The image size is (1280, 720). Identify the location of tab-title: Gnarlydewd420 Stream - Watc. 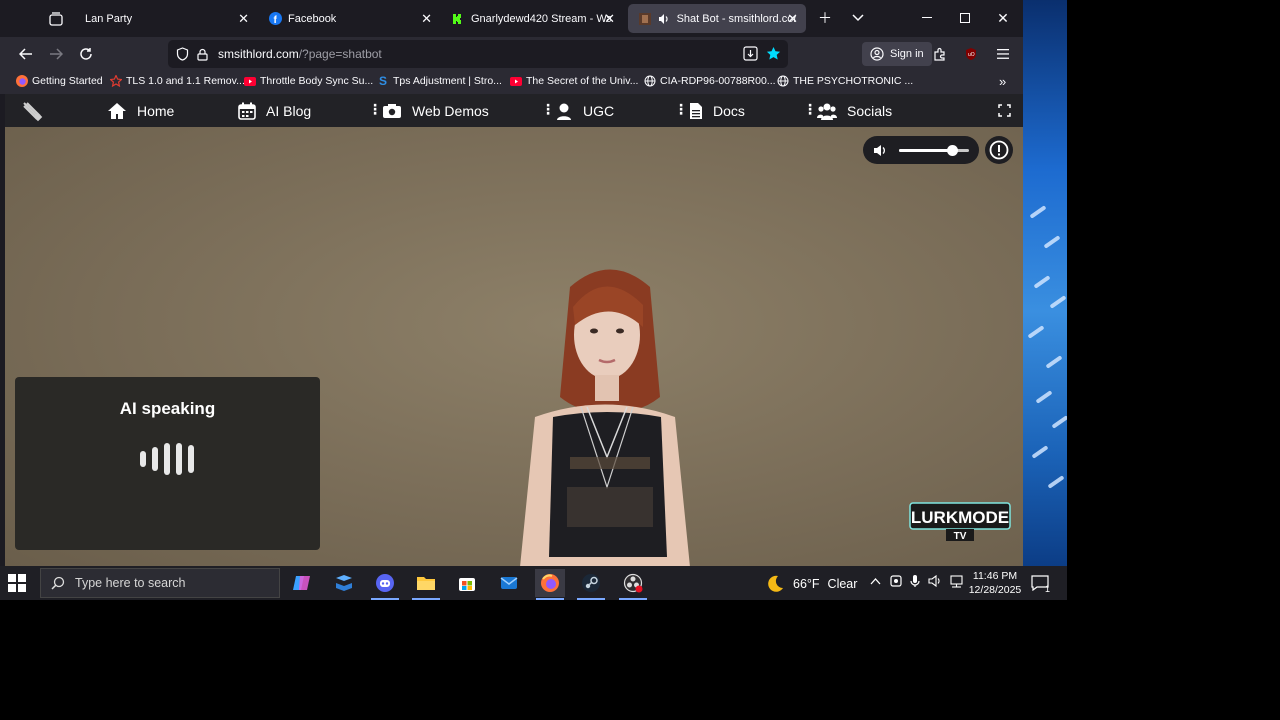
(541, 18).